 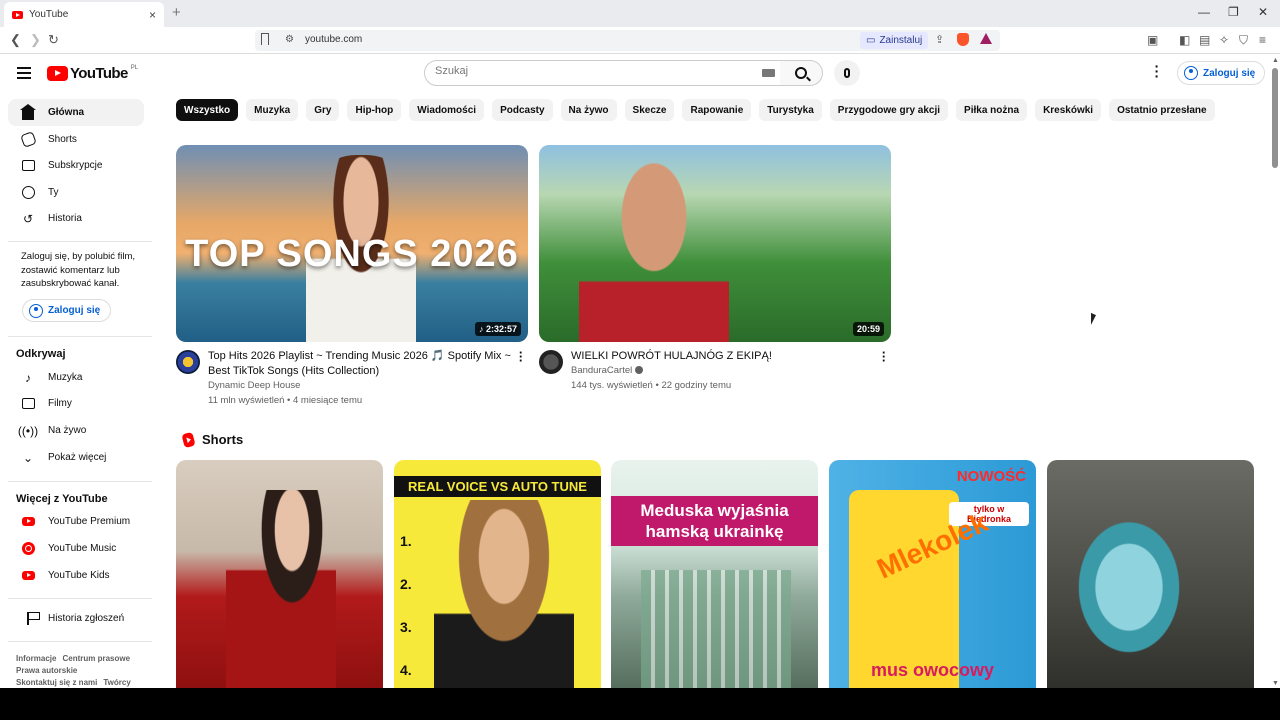 I want to click on guide-menu-icon, so click(x=24, y=73).